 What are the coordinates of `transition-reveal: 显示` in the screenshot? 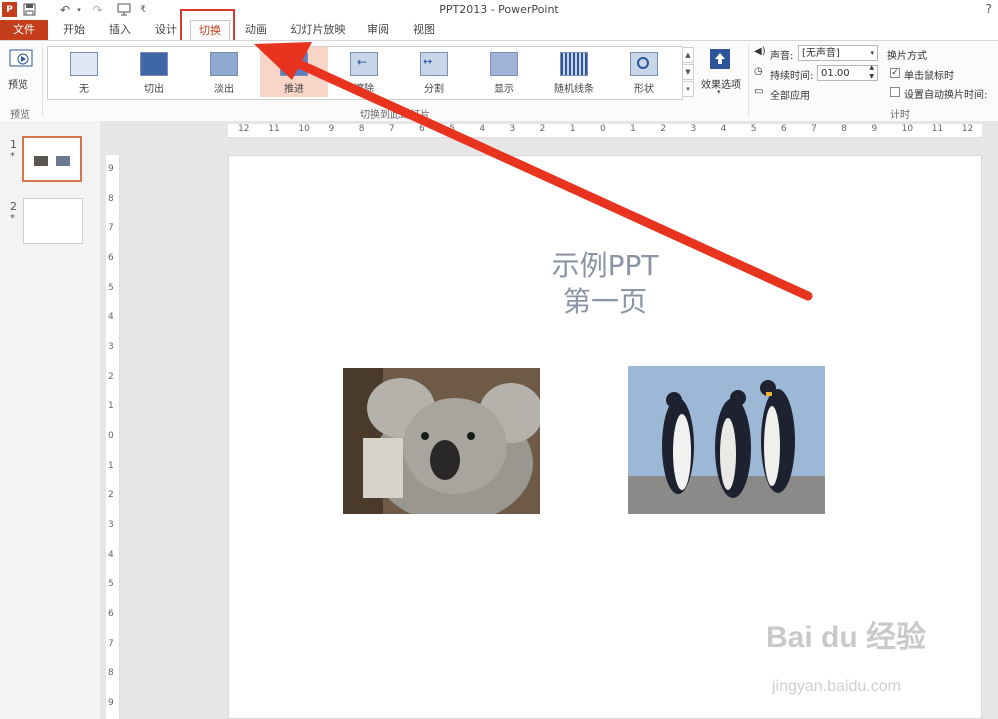 It's located at (504, 72).